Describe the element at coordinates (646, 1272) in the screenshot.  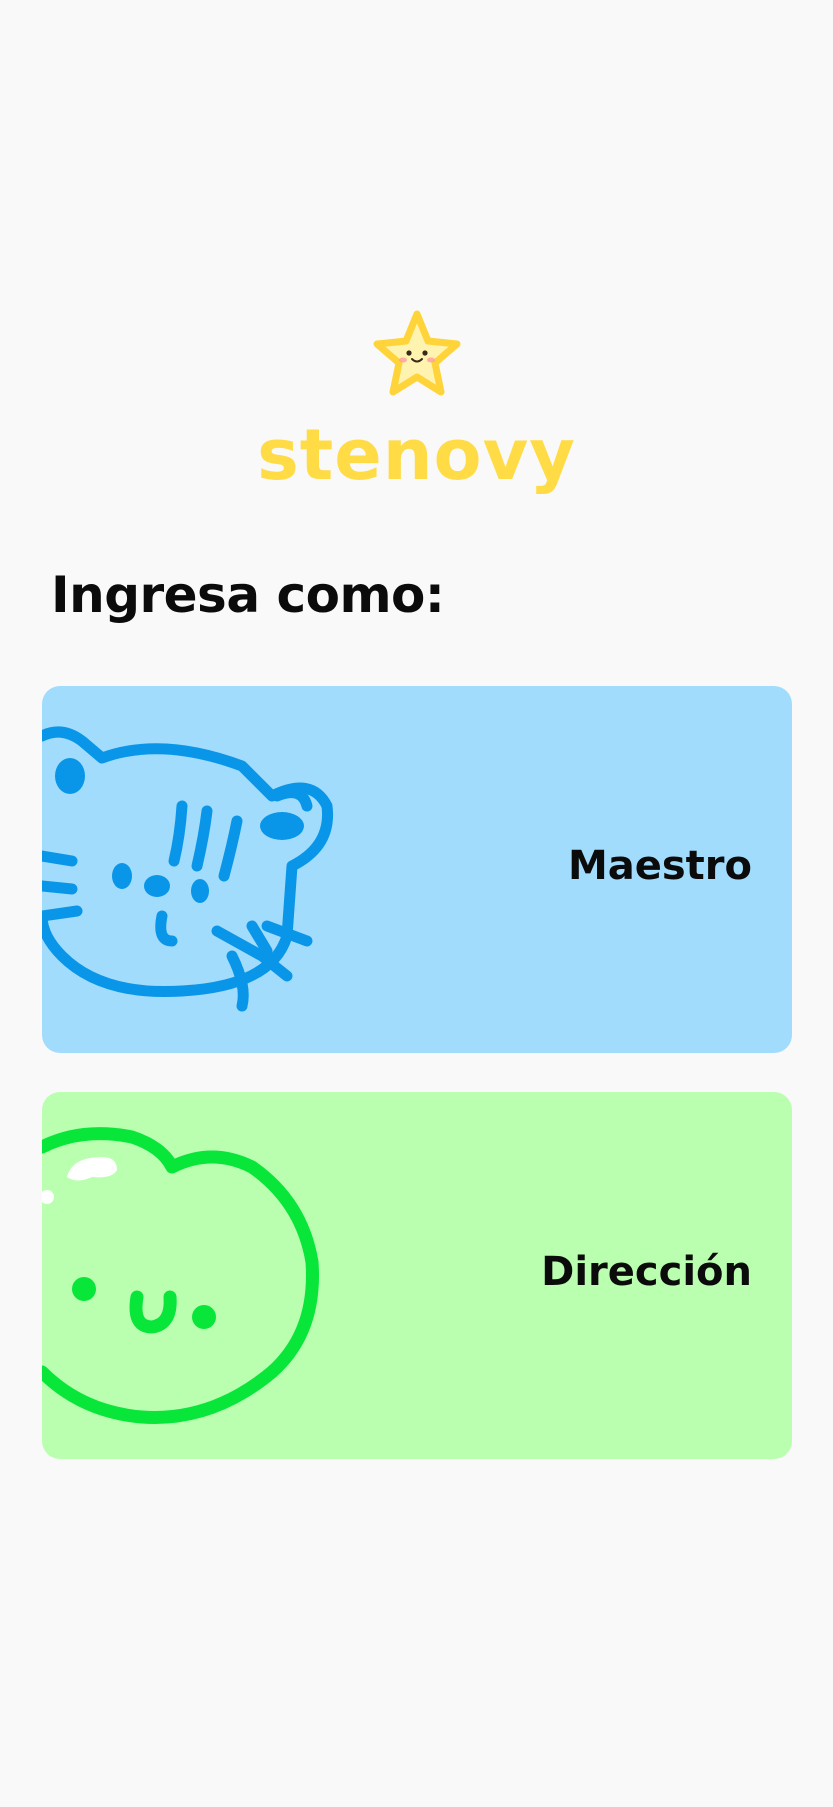
I see `role-label-direccion: Dirección` at that location.